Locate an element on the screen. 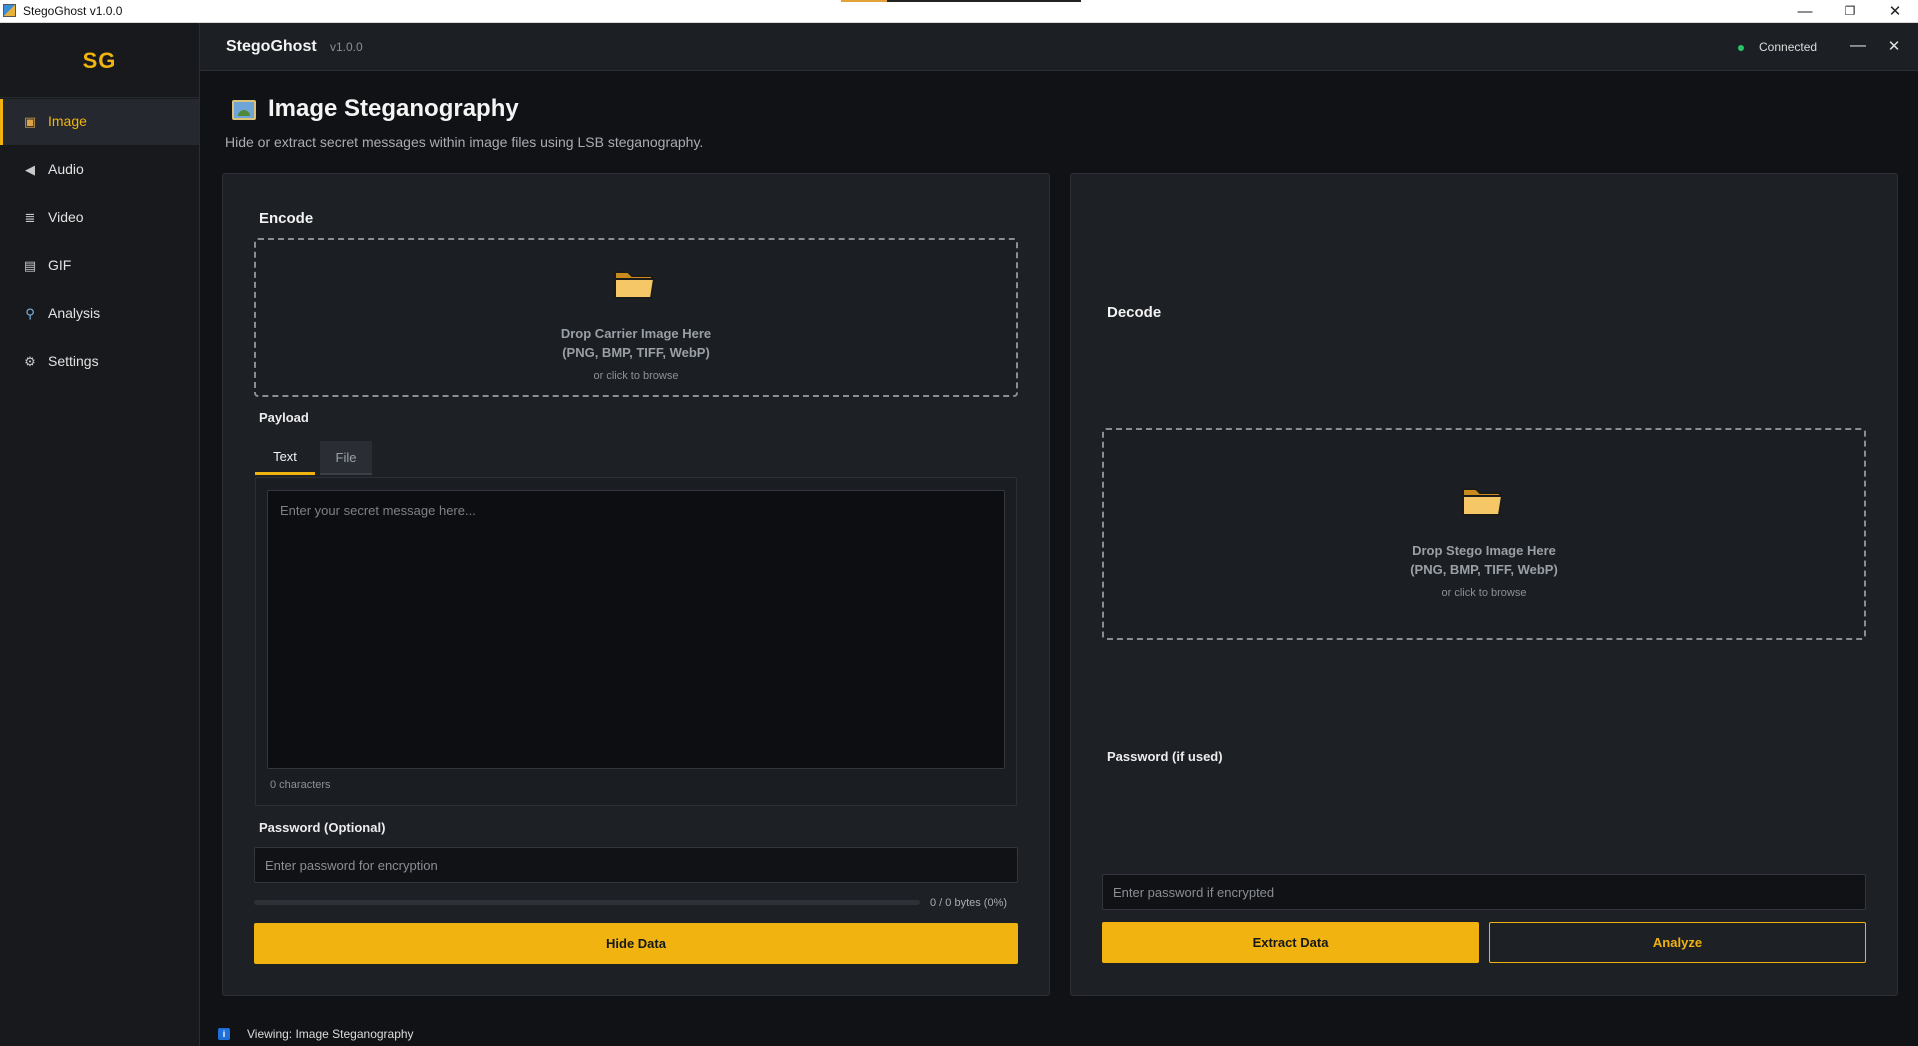 This screenshot has height=1046, width=1918. drop-title-line1: Drop Stego Image Here is located at coordinates (1484, 550).